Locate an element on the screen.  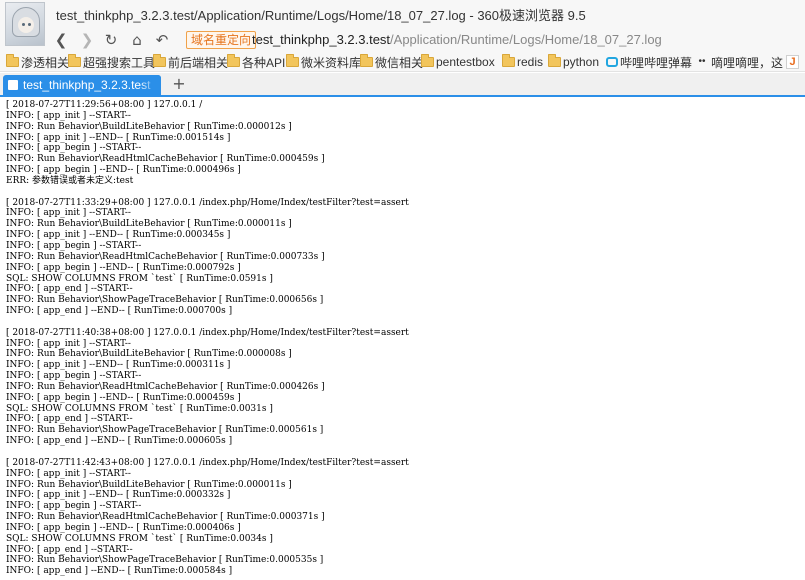
bookmark-label: 各种API is located at coordinates (264, 62).